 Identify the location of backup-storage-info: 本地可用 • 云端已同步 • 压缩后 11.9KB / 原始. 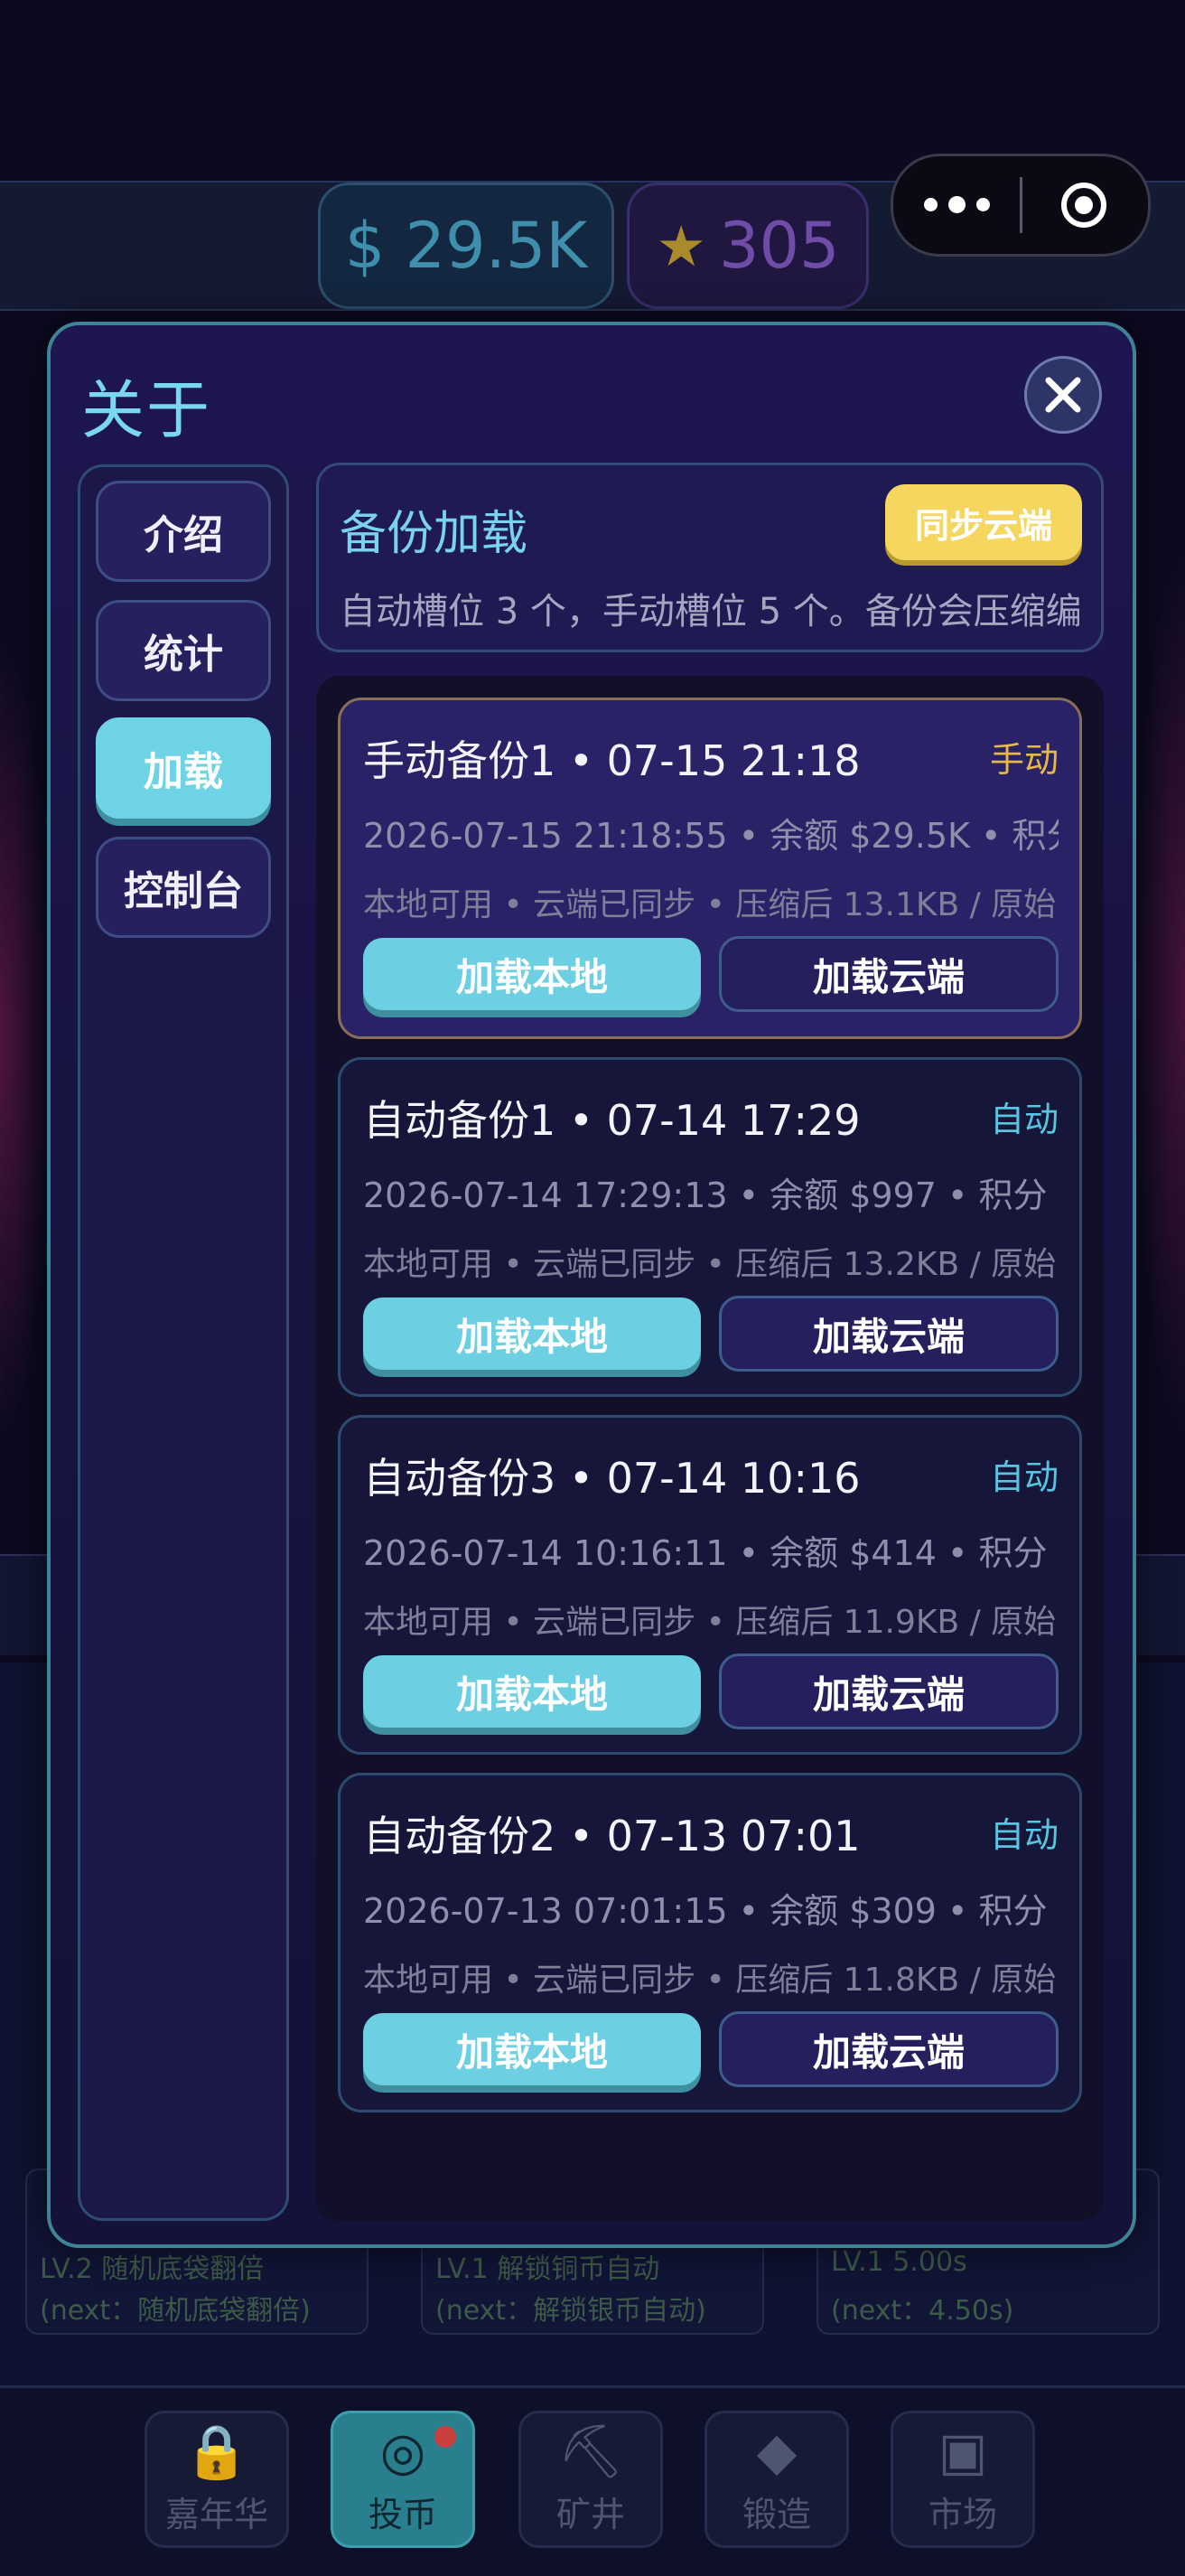
(710, 1622).